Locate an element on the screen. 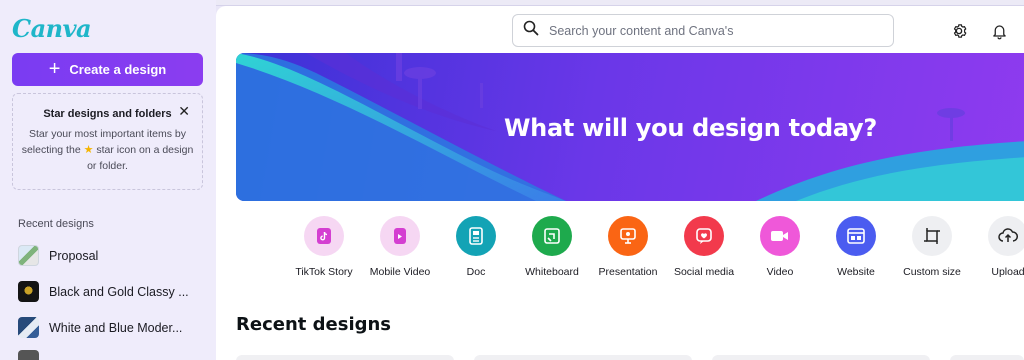 The image size is (1024, 360). tiktok-icon is located at coordinates (324, 236).